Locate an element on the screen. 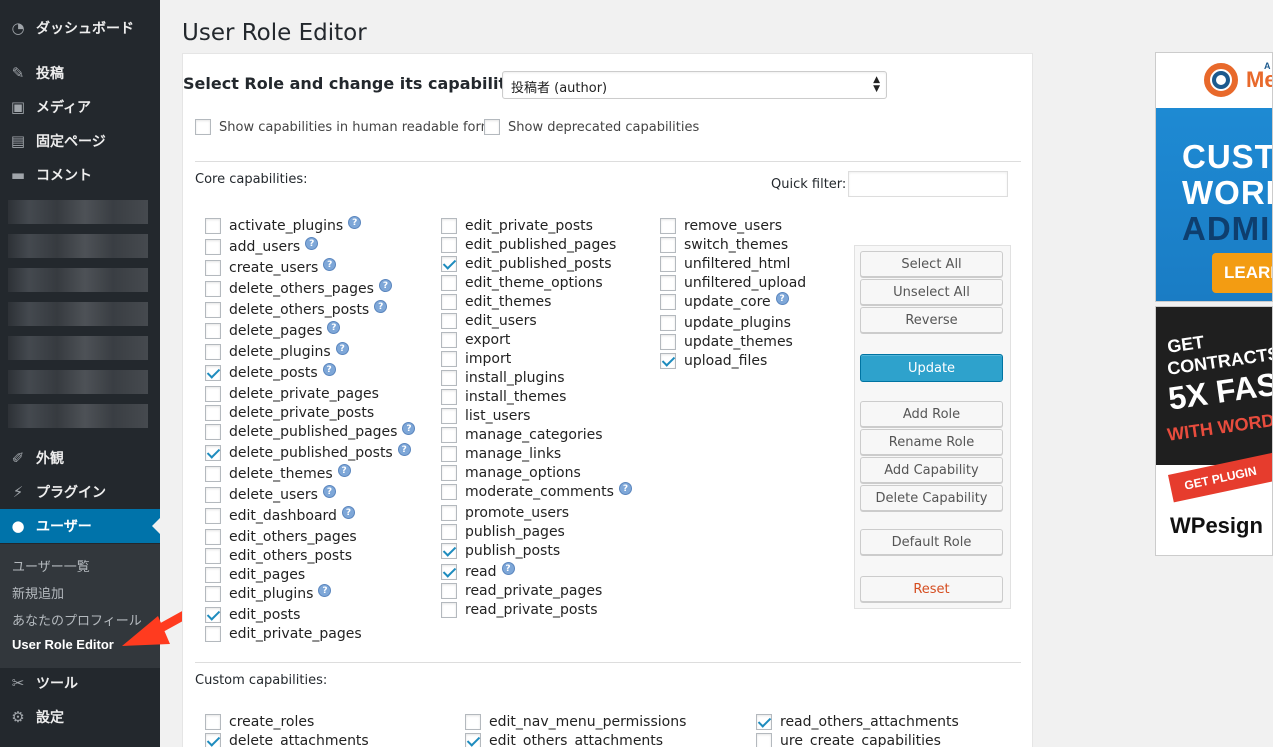 The width and height of the screenshot is (1273, 747). menu-users: ● ユーザー is located at coordinates (80, 526).